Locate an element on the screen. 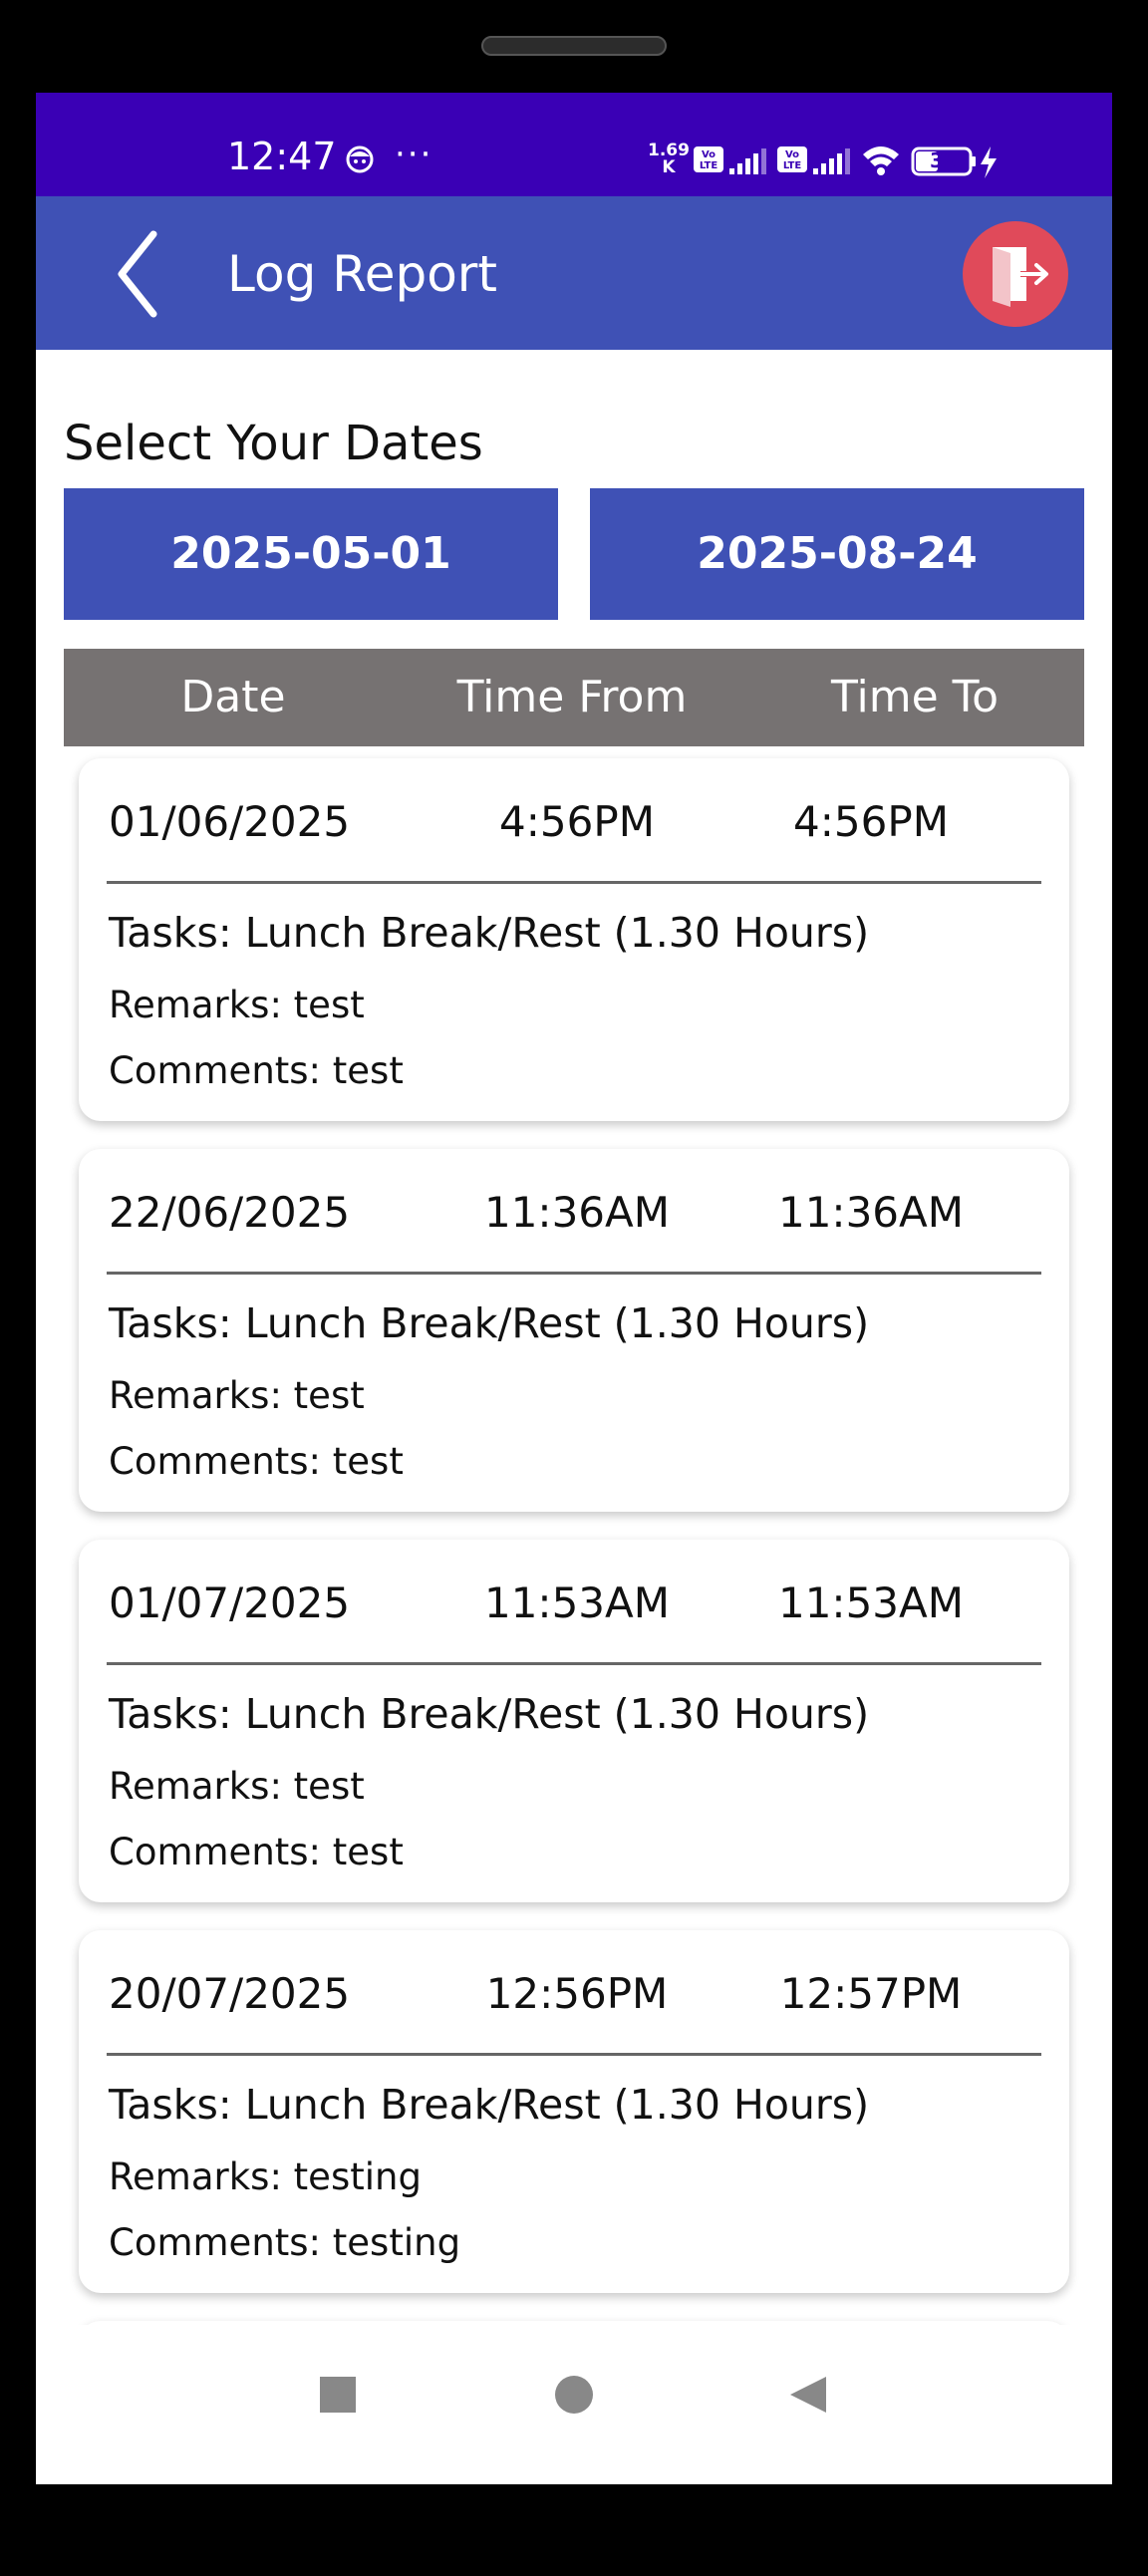 This screenshot has height=2576, width=1148. entry-date: 01/06/2025 is located at coordinates (230, 821).